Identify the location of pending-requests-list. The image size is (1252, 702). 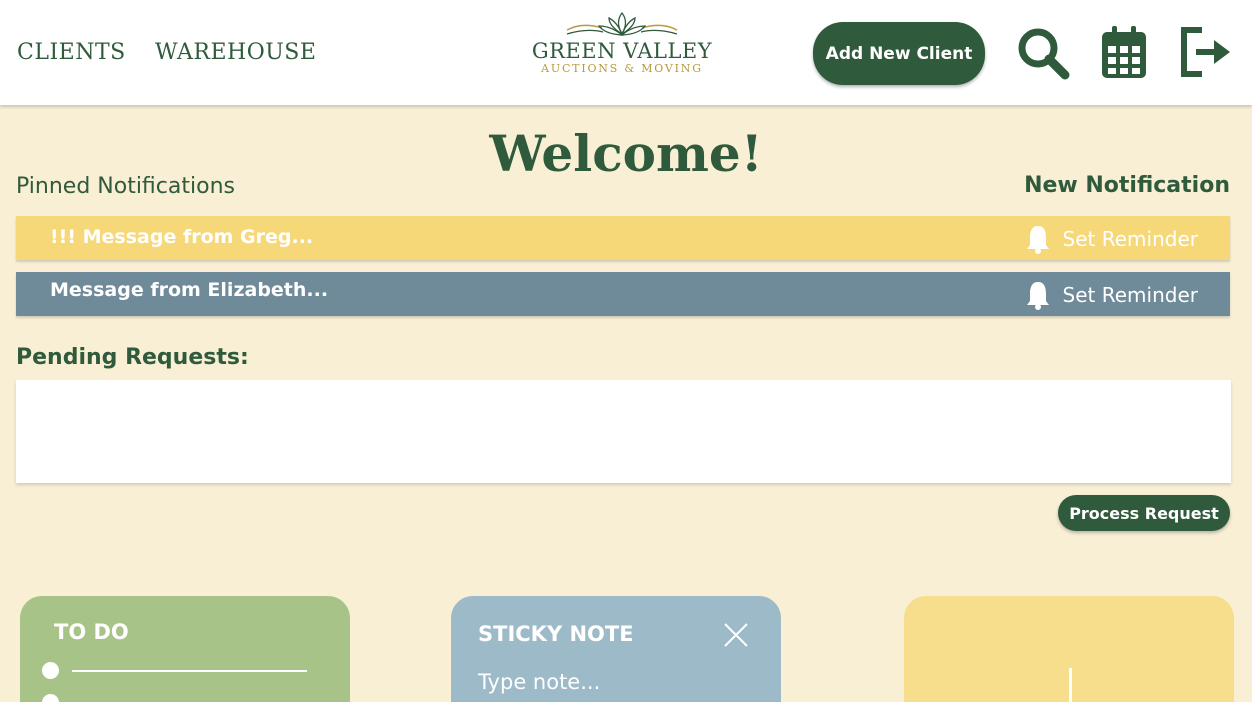
(623, 431).